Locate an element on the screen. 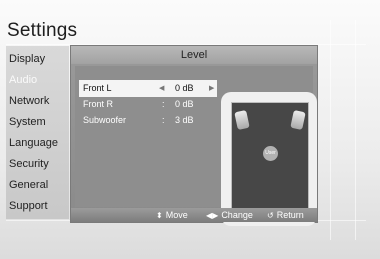 The image size is (380, 259). left-right-arrow-icon: ◀▶ is located at coordinates (212, 215).